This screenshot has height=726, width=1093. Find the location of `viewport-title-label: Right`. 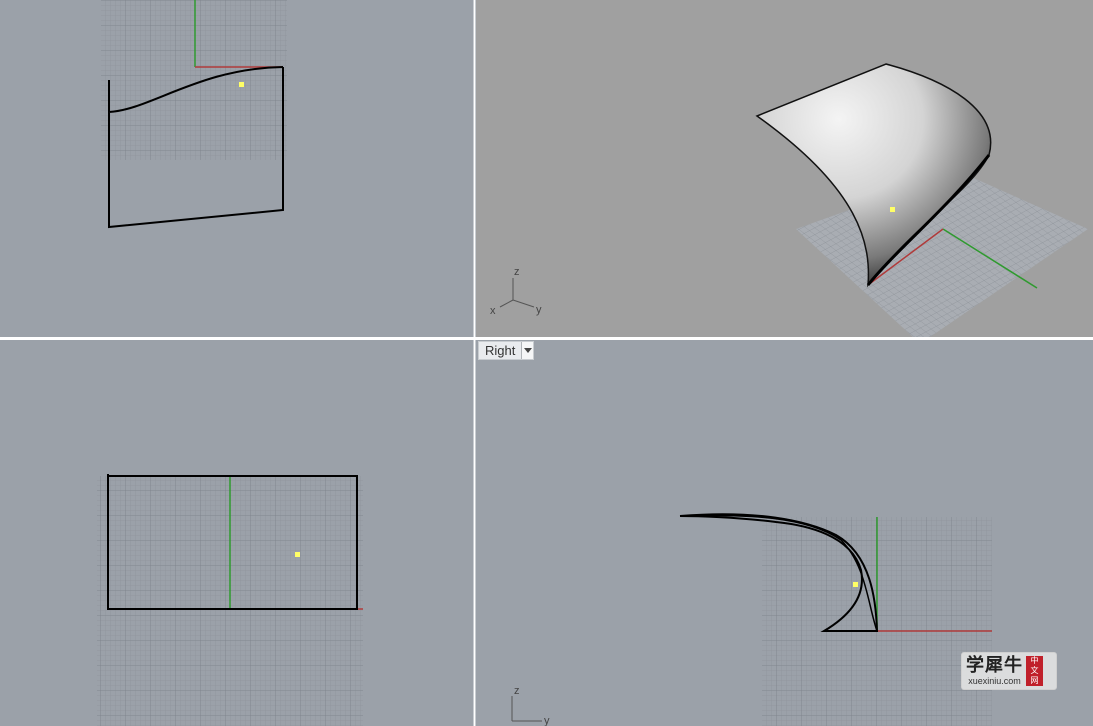

viewport-title-label: Right is located at coordinates (500, 350).